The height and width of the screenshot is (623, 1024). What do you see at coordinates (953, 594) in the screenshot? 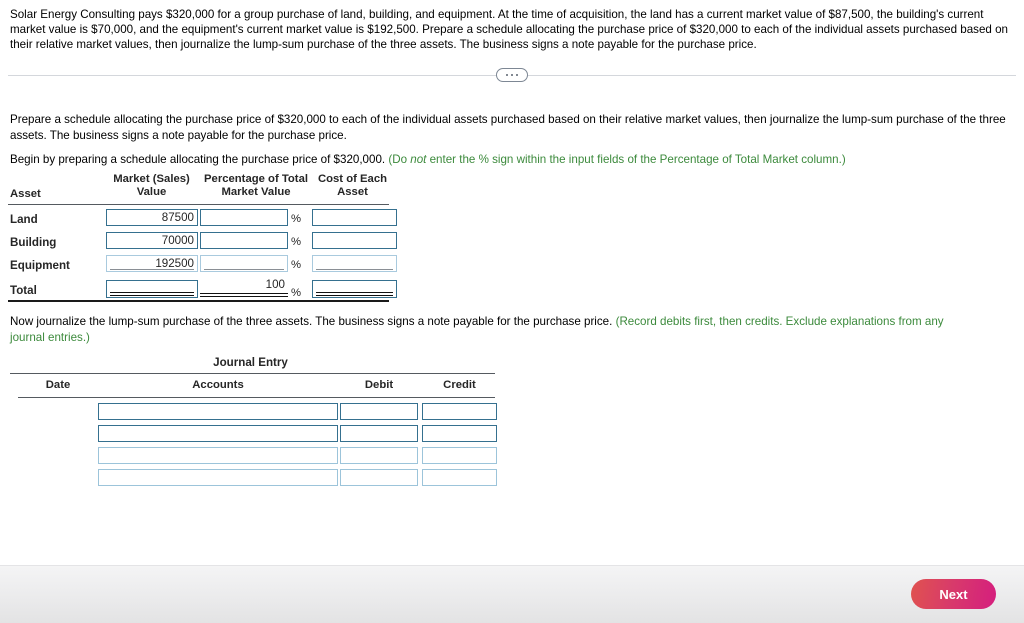
I see `next-button: Next` at bounding box center [953, 594].